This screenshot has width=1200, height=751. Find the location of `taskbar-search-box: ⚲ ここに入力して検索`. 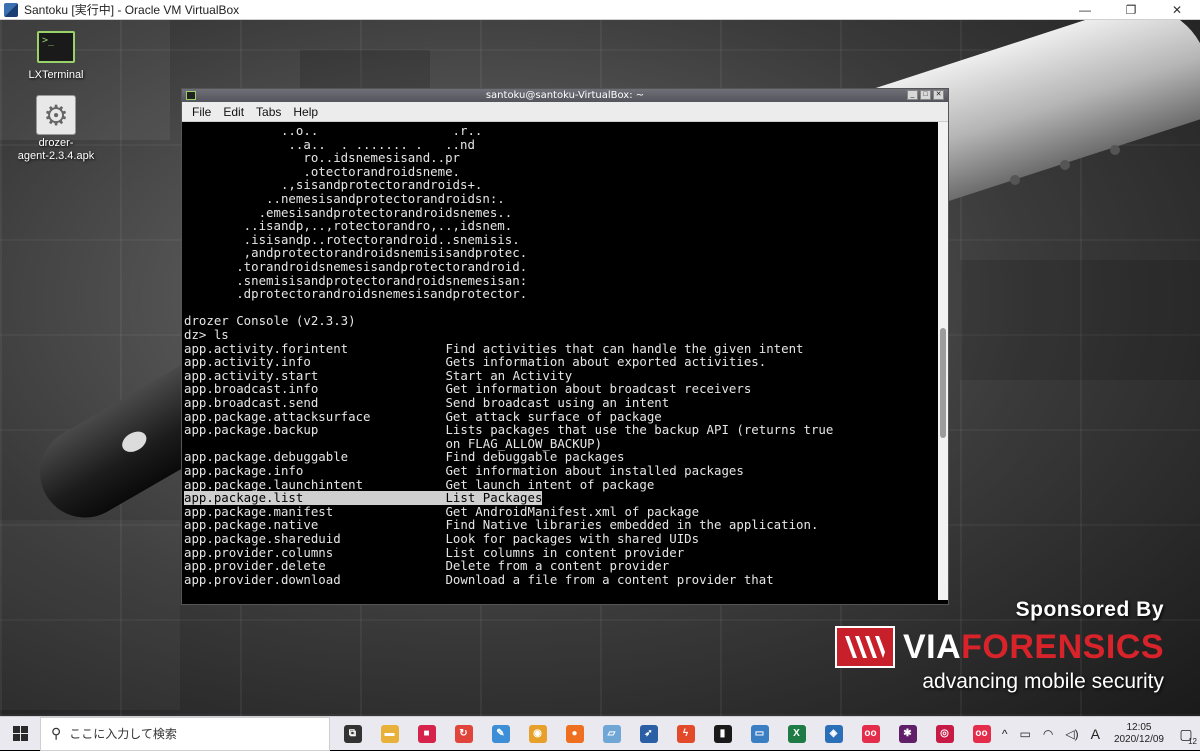

taskbar-search-box: ⚲ ここに入力して検索 is located at coordinates (185, 733).